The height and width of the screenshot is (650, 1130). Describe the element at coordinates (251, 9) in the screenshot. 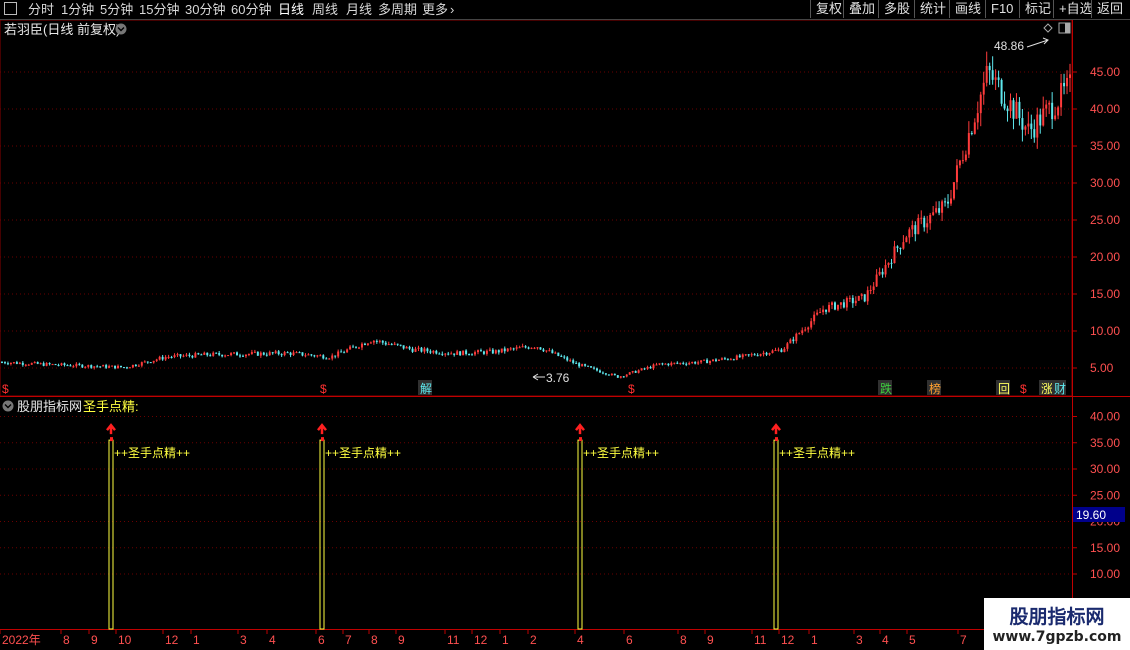

I see `tab-60min: 60分钟` at that location.